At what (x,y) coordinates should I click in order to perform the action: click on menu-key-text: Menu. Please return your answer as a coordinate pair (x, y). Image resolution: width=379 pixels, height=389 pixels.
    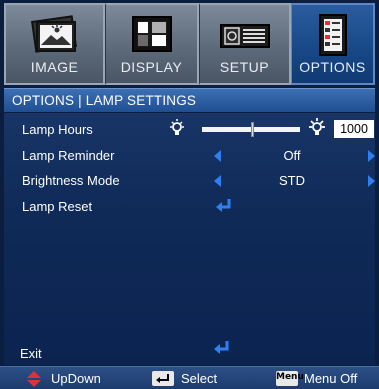
    Looking at the image, I should click on (290, 377).